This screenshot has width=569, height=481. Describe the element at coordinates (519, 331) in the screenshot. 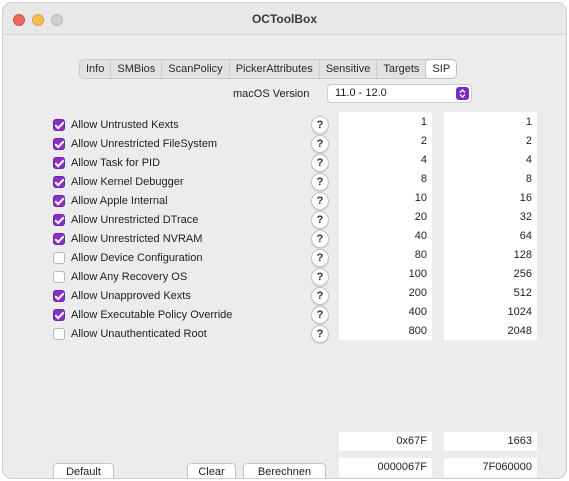

I see `decimal-value-cell: 2048` at that location.